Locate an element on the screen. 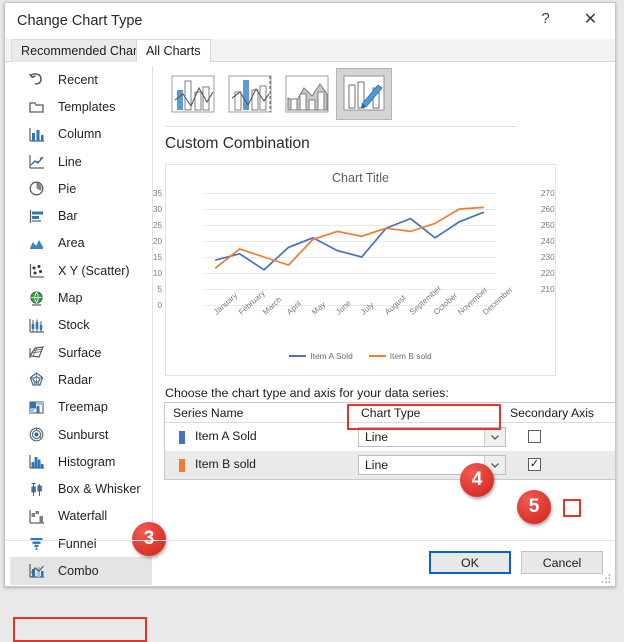  y-axis-tick-label: 30 is located at coordinates (157, 209).